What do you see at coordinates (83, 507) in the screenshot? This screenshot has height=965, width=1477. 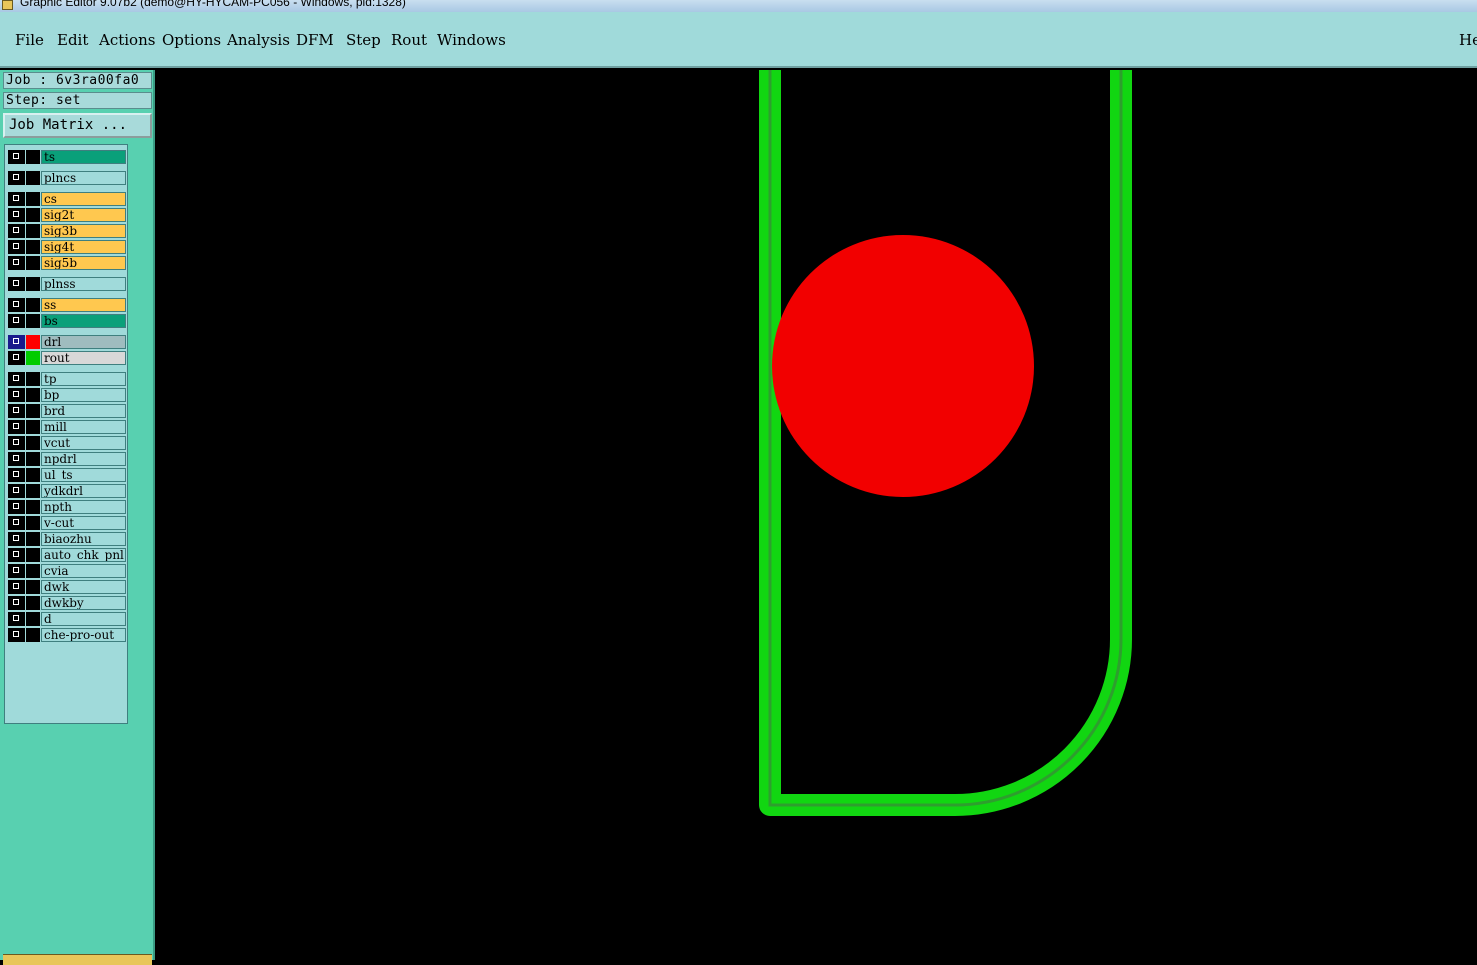 I see `layer-name: npth` at bounding box center [83, 507].